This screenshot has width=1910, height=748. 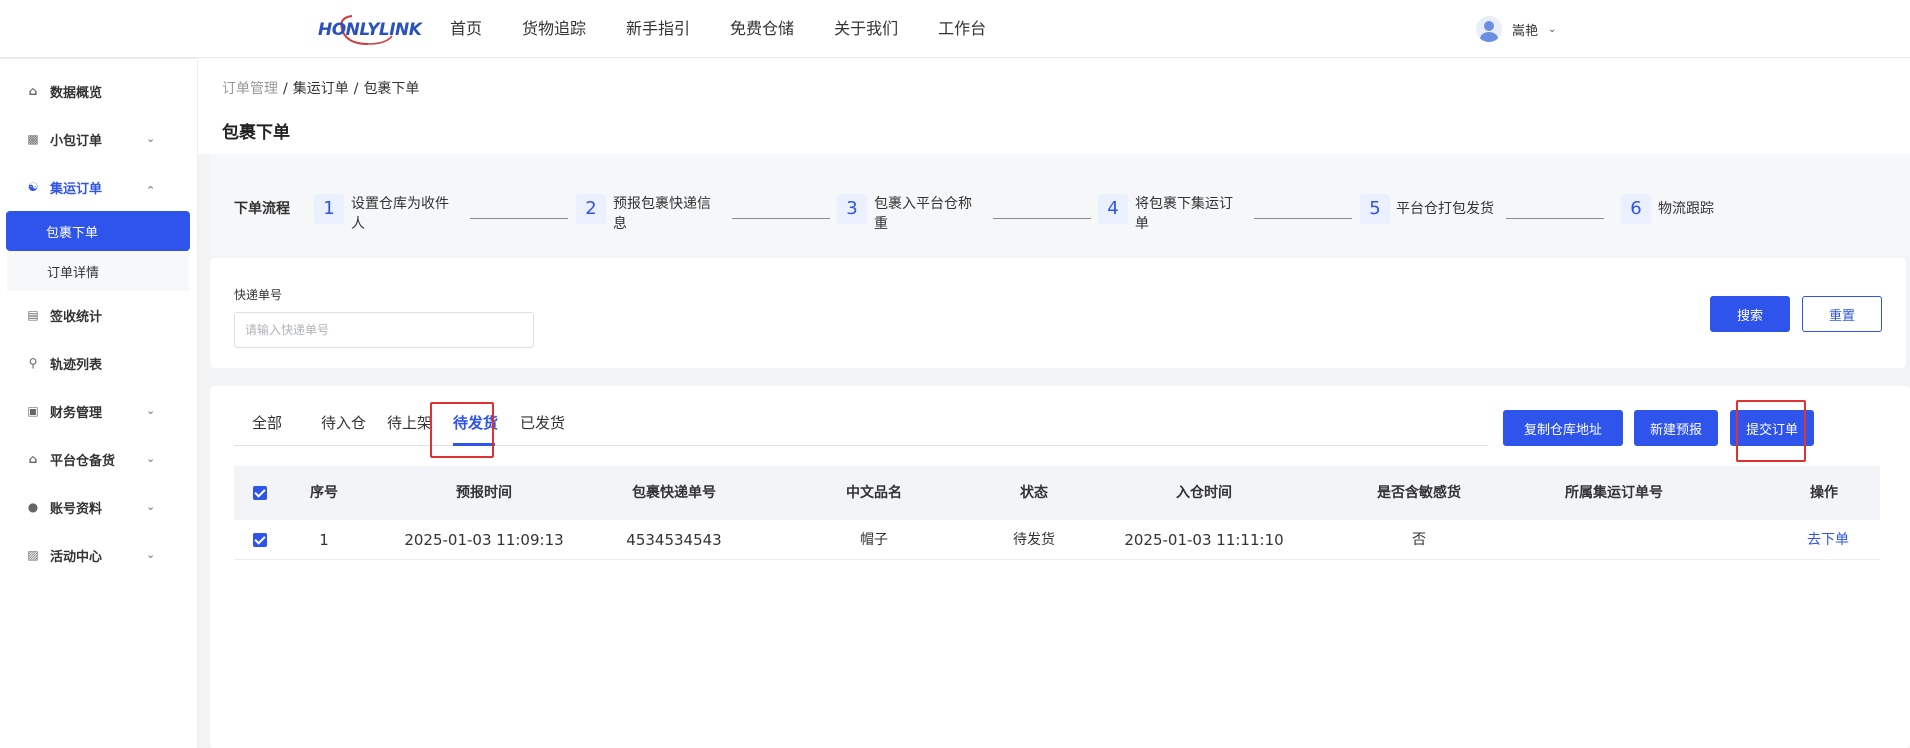 I want to click on user-icon: ●, so click(x=33, y=507).